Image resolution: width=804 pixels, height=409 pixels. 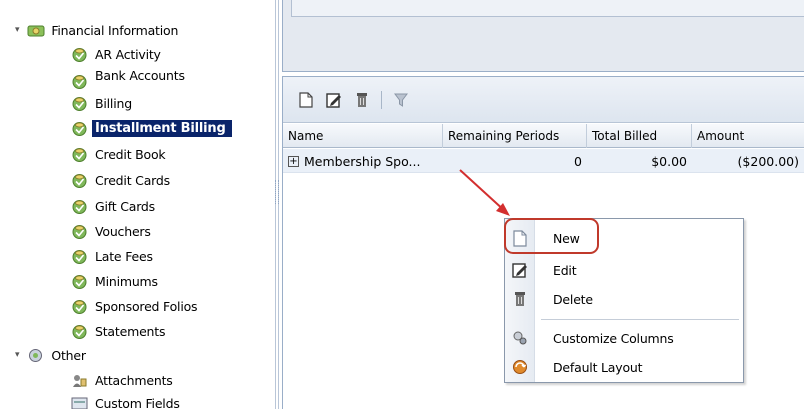 What do you see at coordinates (624, 270) in the screenshot?
I see `menu-item-edit: Edit` at bounding box center [624, 270].